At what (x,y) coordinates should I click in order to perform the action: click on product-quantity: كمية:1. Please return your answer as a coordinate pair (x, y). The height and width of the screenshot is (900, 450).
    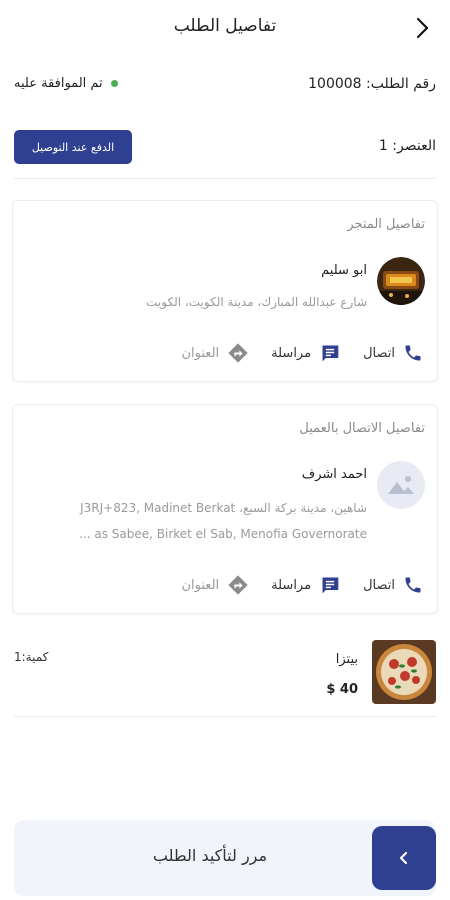
    Looking at the image, I should click on (31, 657).